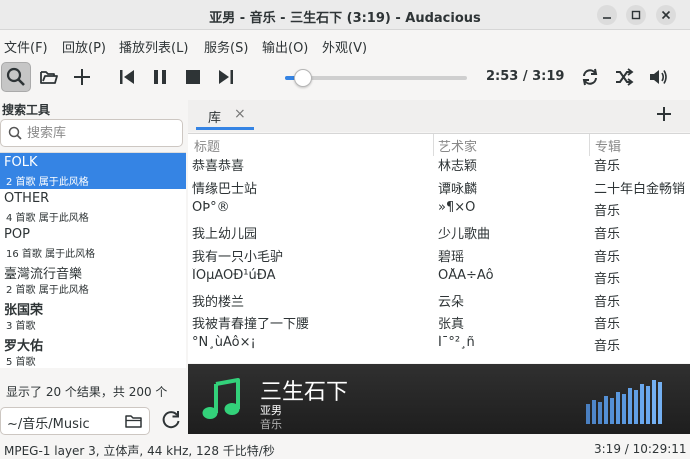 This screenshot has height=459, width=690. Describe the element at coordinates (225, 234) in the screenshot. I see `track-title: 我上幼儿园` at that location.